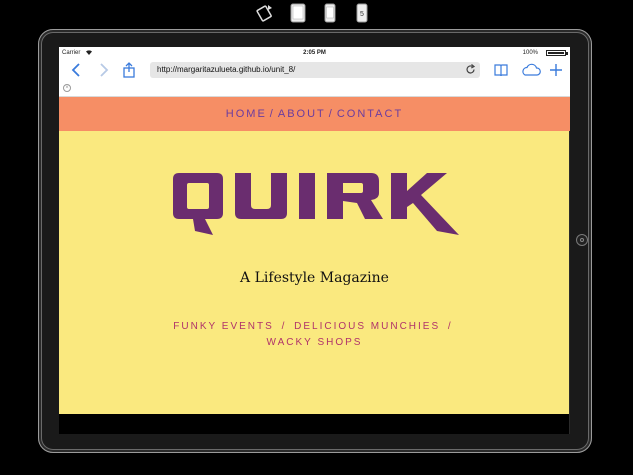 The image size is (633, 475). I want to click on nav-link-contact: CONTACT, so click(370, 114).